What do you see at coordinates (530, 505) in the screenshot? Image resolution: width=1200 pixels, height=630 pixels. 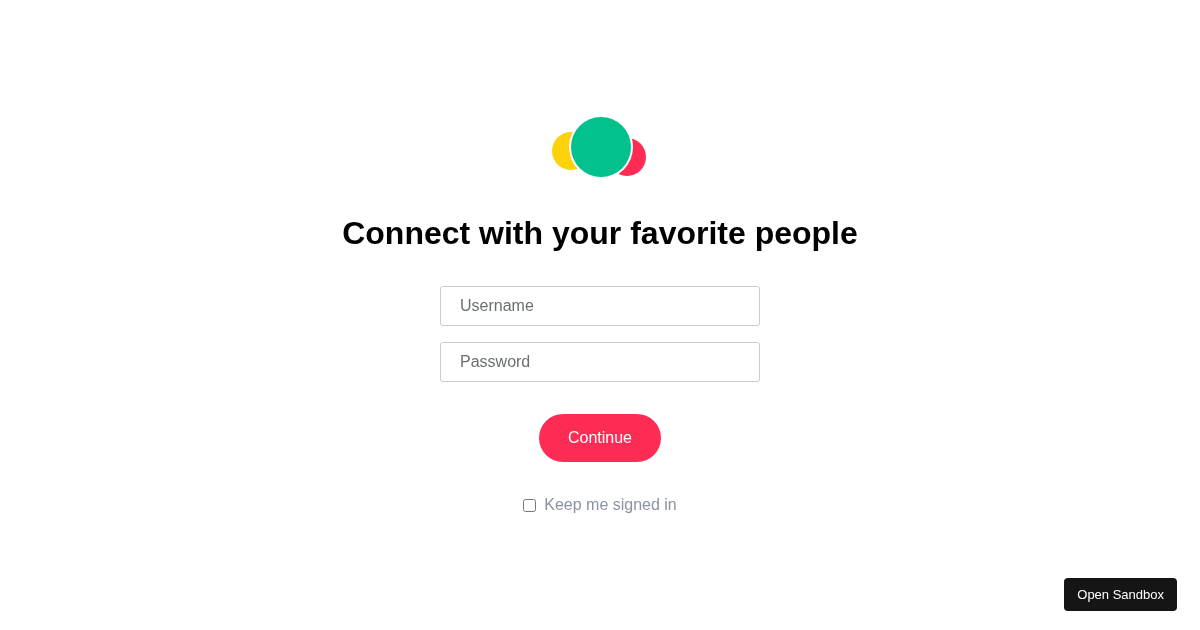 I see `checkbox` at bounding box center [530, 505].